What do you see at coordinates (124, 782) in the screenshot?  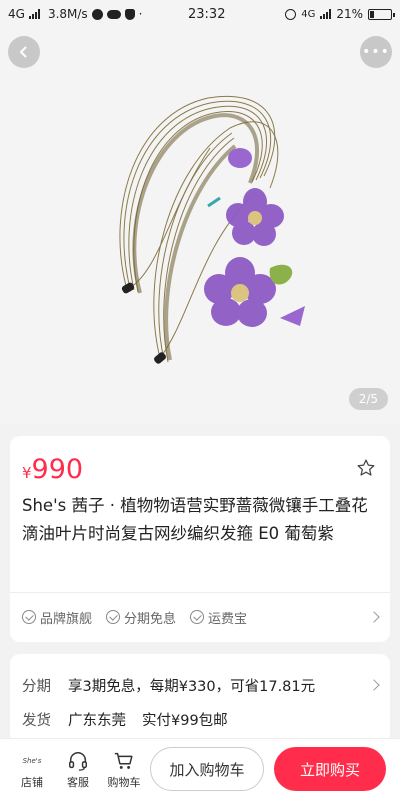 I see `tab-label: 购物车` at bounding box center [124, 782].